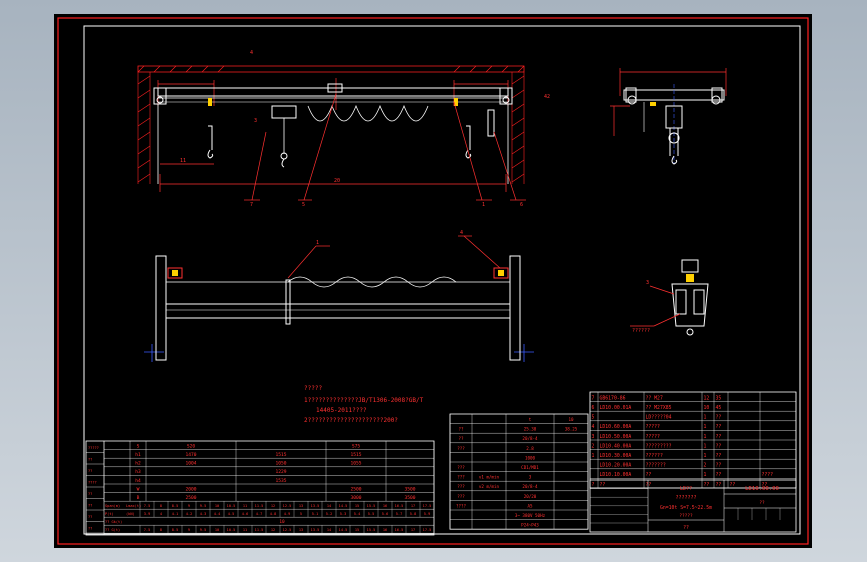 The image size is (867, 562). I want to click on spec-row-value: 5, so click(301, 514).